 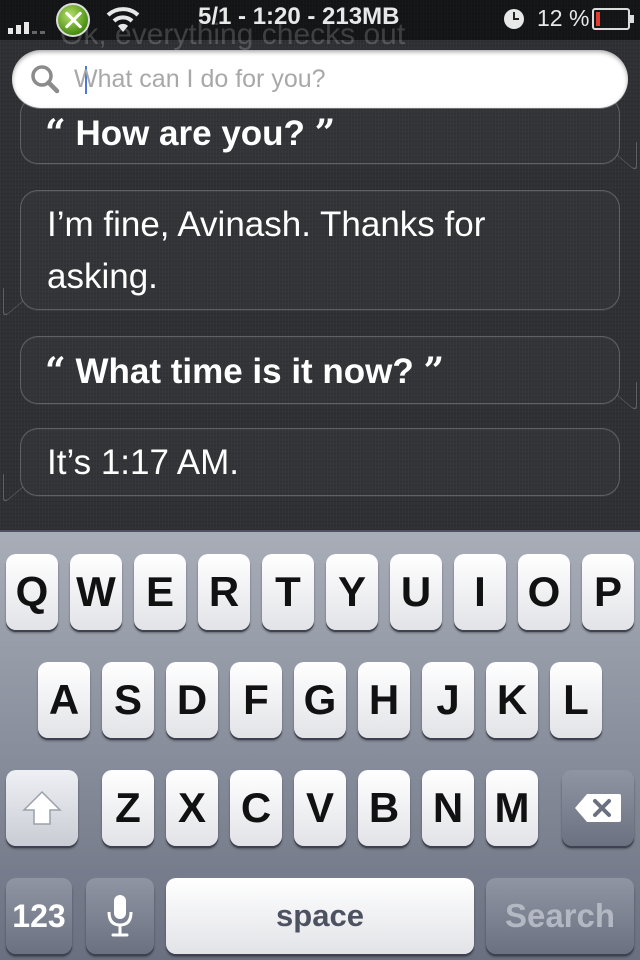 I want to click on status-info-text: 5/1 - 1:20 - 213MB, so click(x=299, y=16).